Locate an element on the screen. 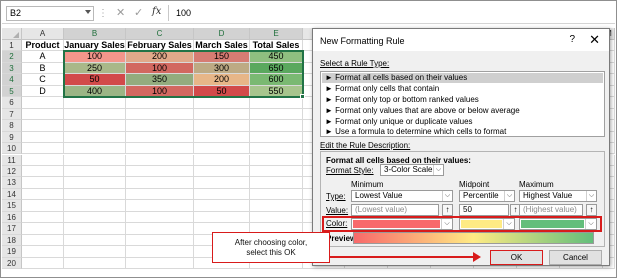  data-cell: 550 is located at coordinates (276, 91).